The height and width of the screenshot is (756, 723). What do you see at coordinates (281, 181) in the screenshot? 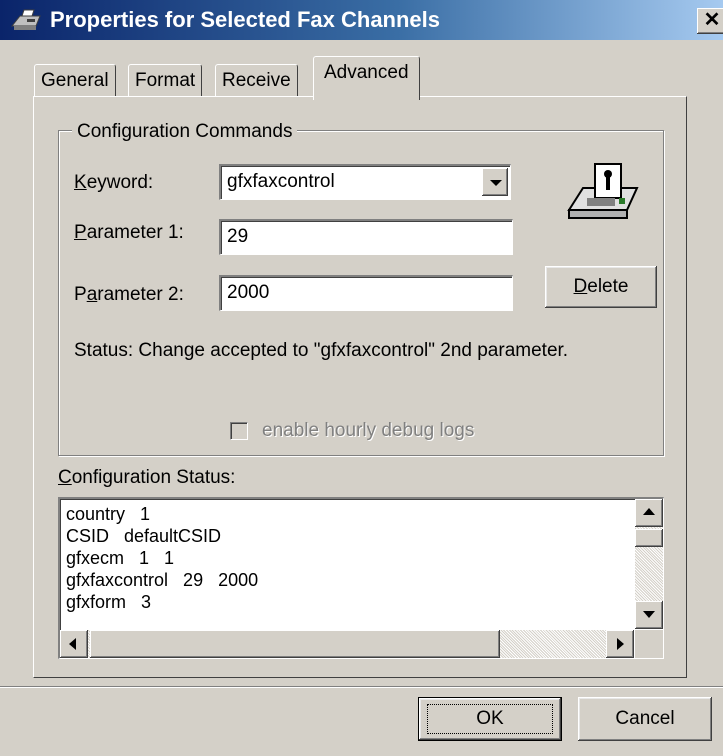
I see `keyword-value: gfxfaxcontrol` at bounding box center [281, 181].